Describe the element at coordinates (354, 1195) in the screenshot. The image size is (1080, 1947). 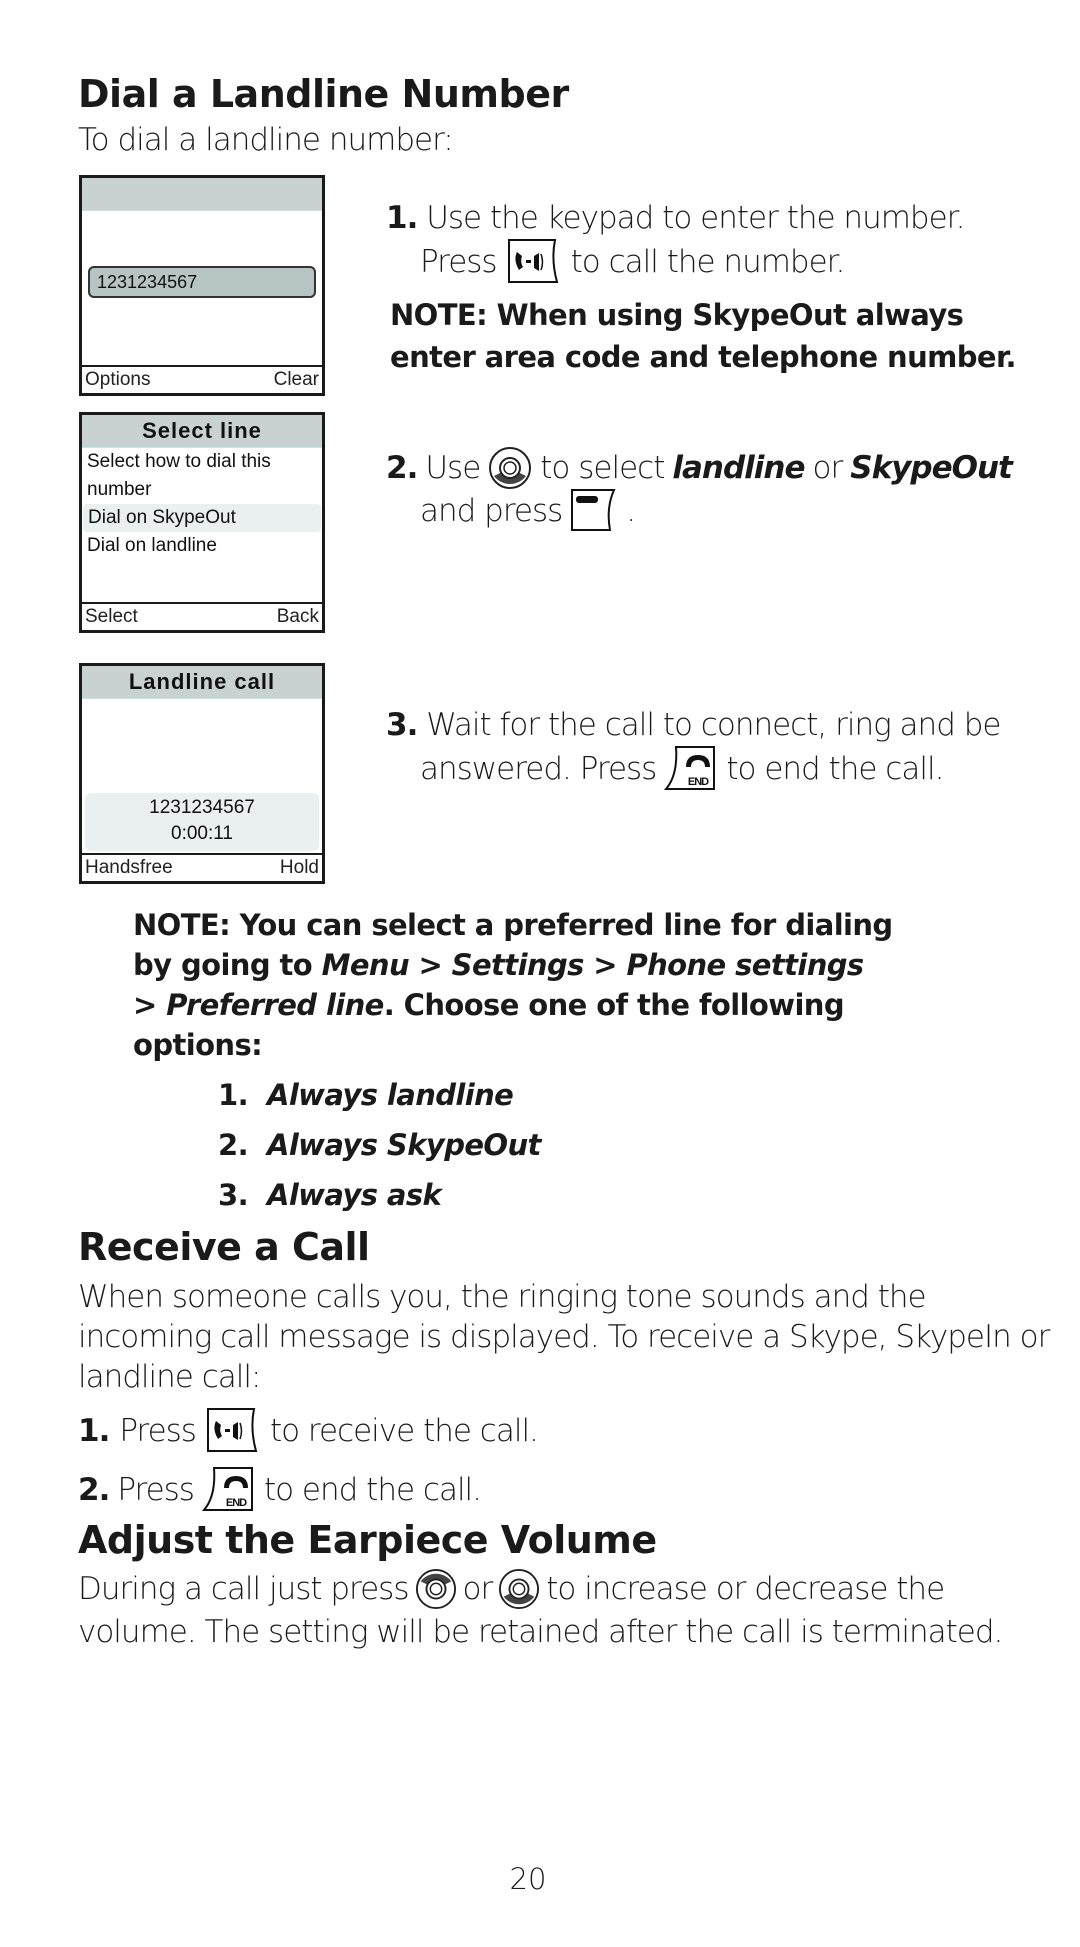
I see `option-label: Always ask` at that location.